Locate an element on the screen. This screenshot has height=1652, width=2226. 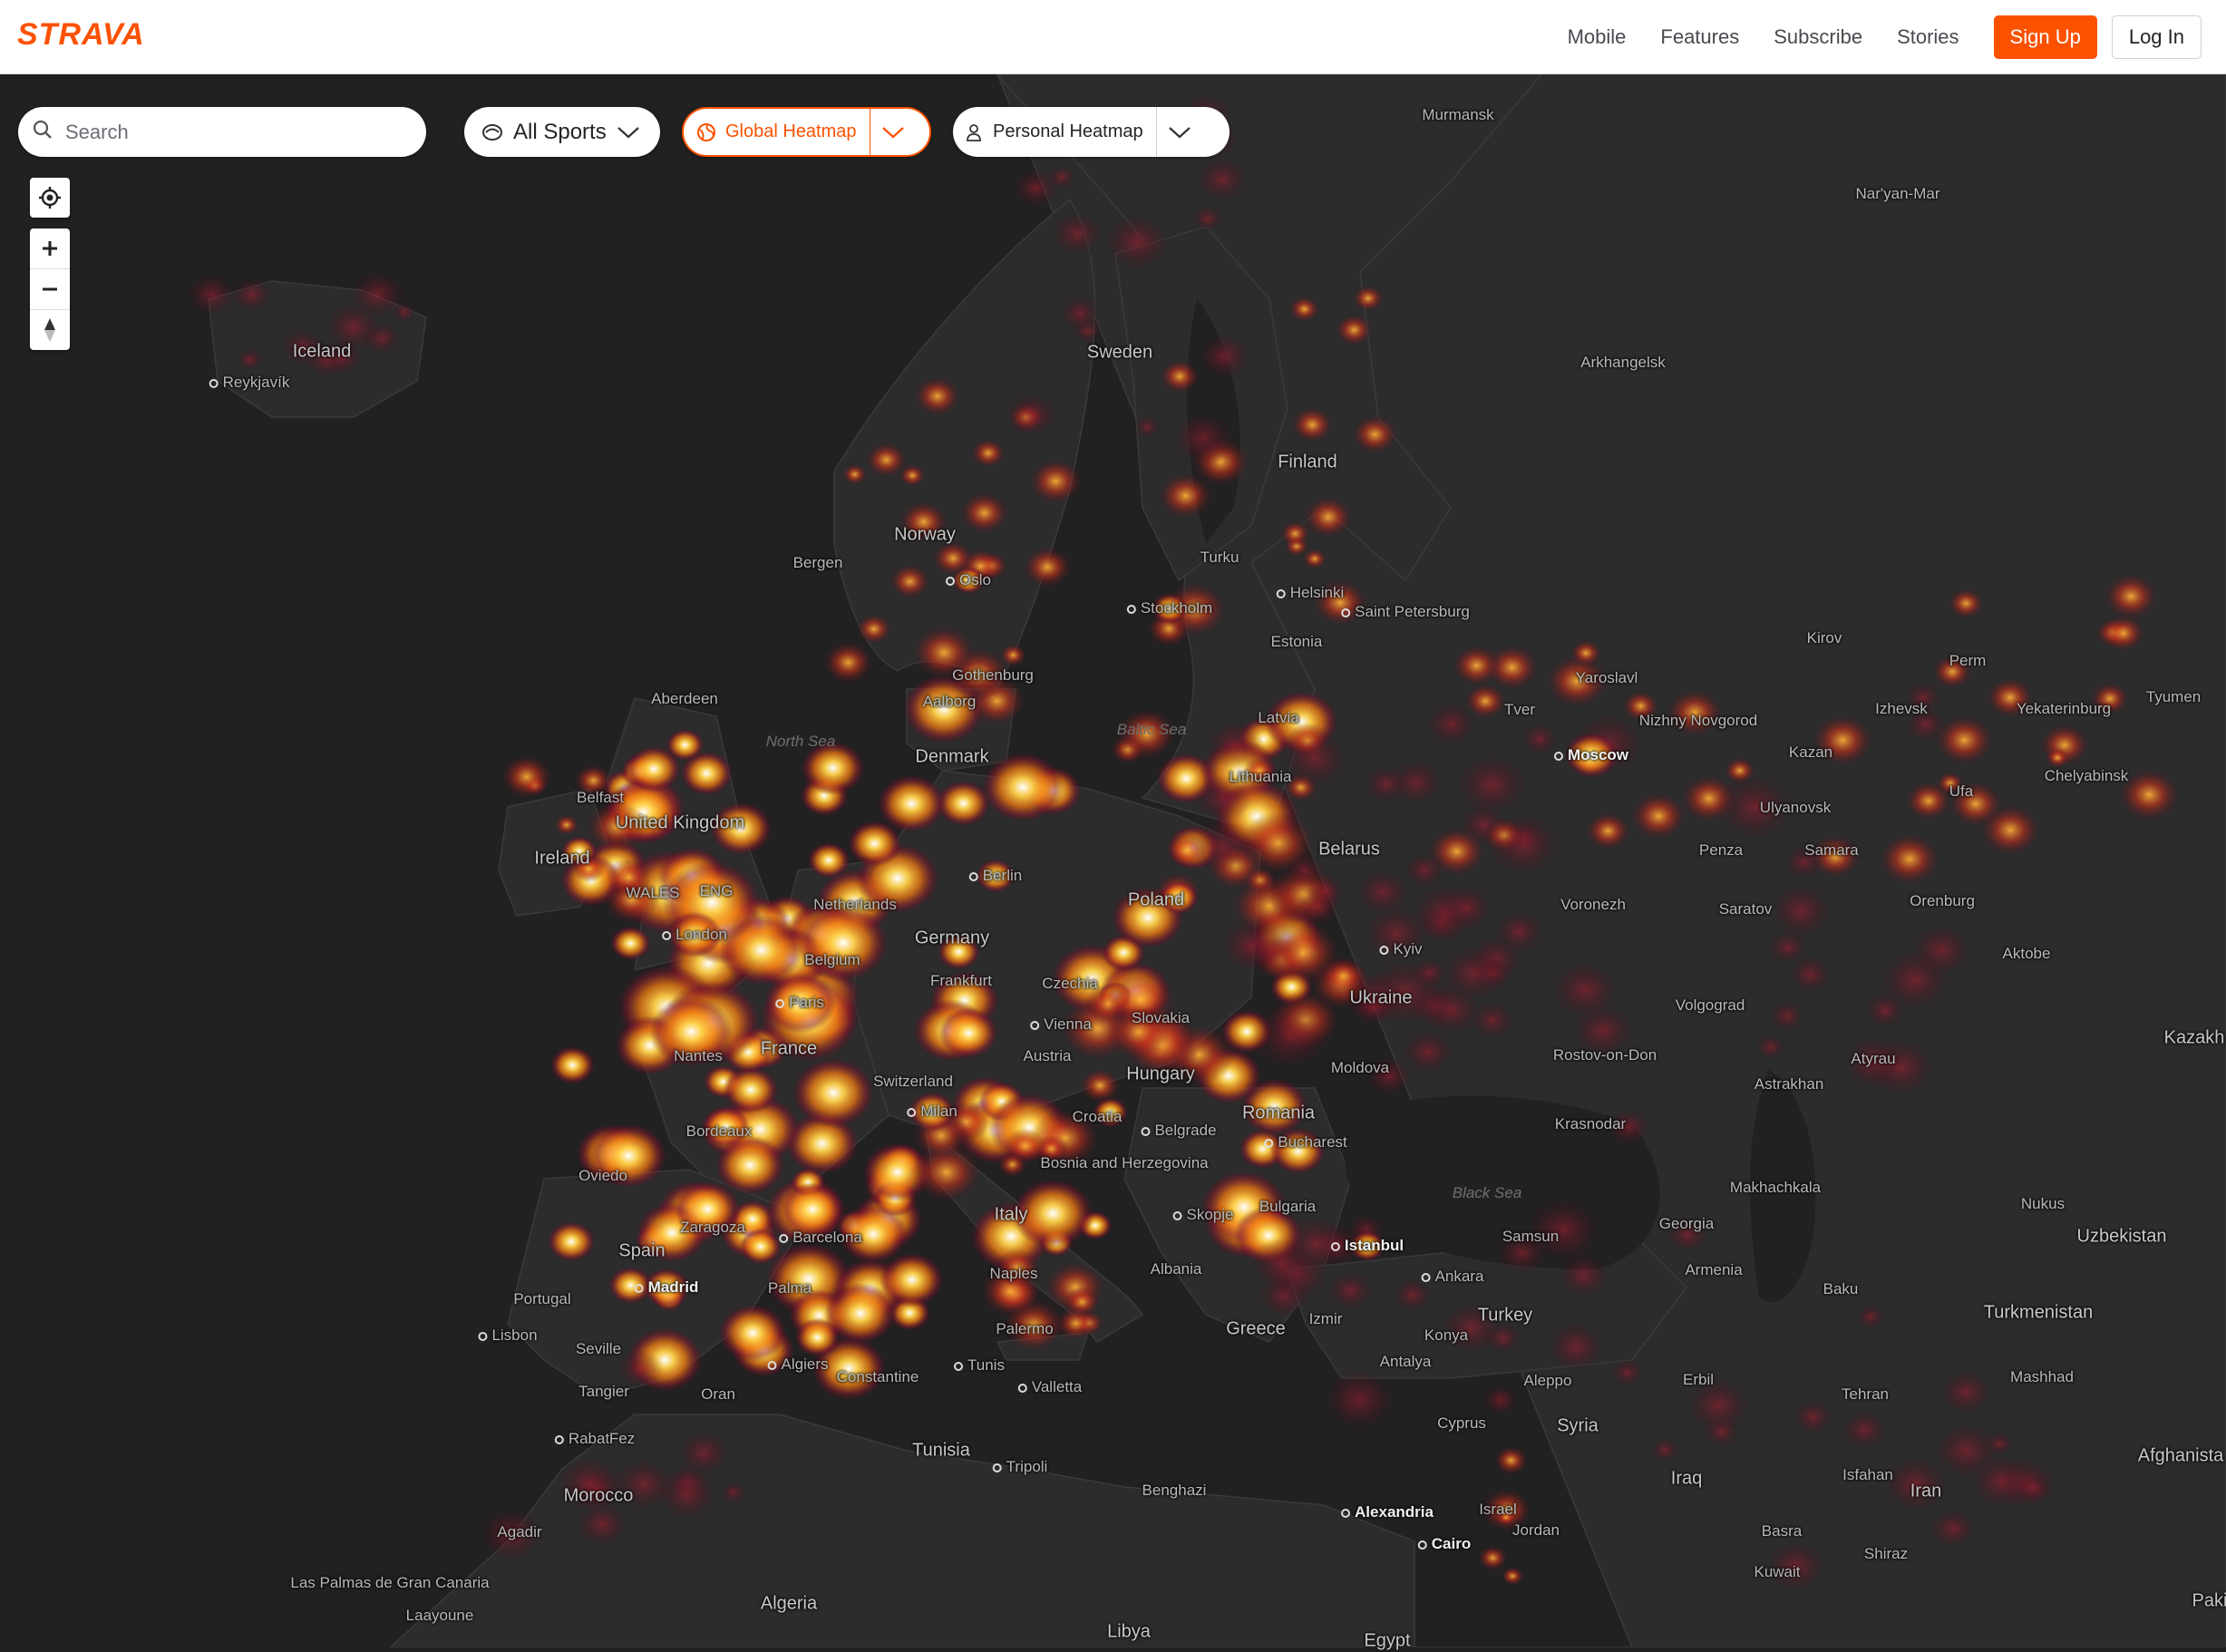
map-label: Spain is located at coordinates (642, 1250).